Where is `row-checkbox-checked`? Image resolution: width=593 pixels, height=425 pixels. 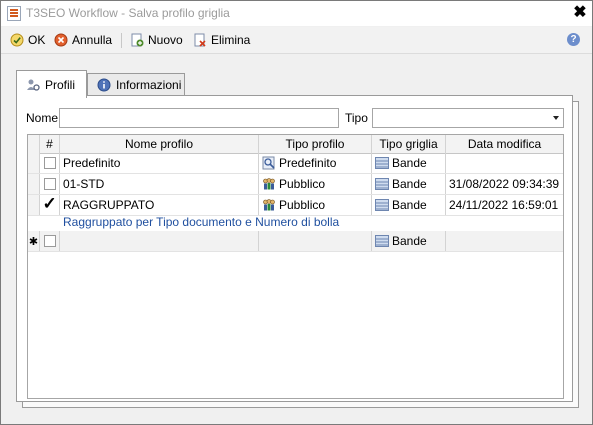 row-checkbox-checked is located at coordinates (50, 204).